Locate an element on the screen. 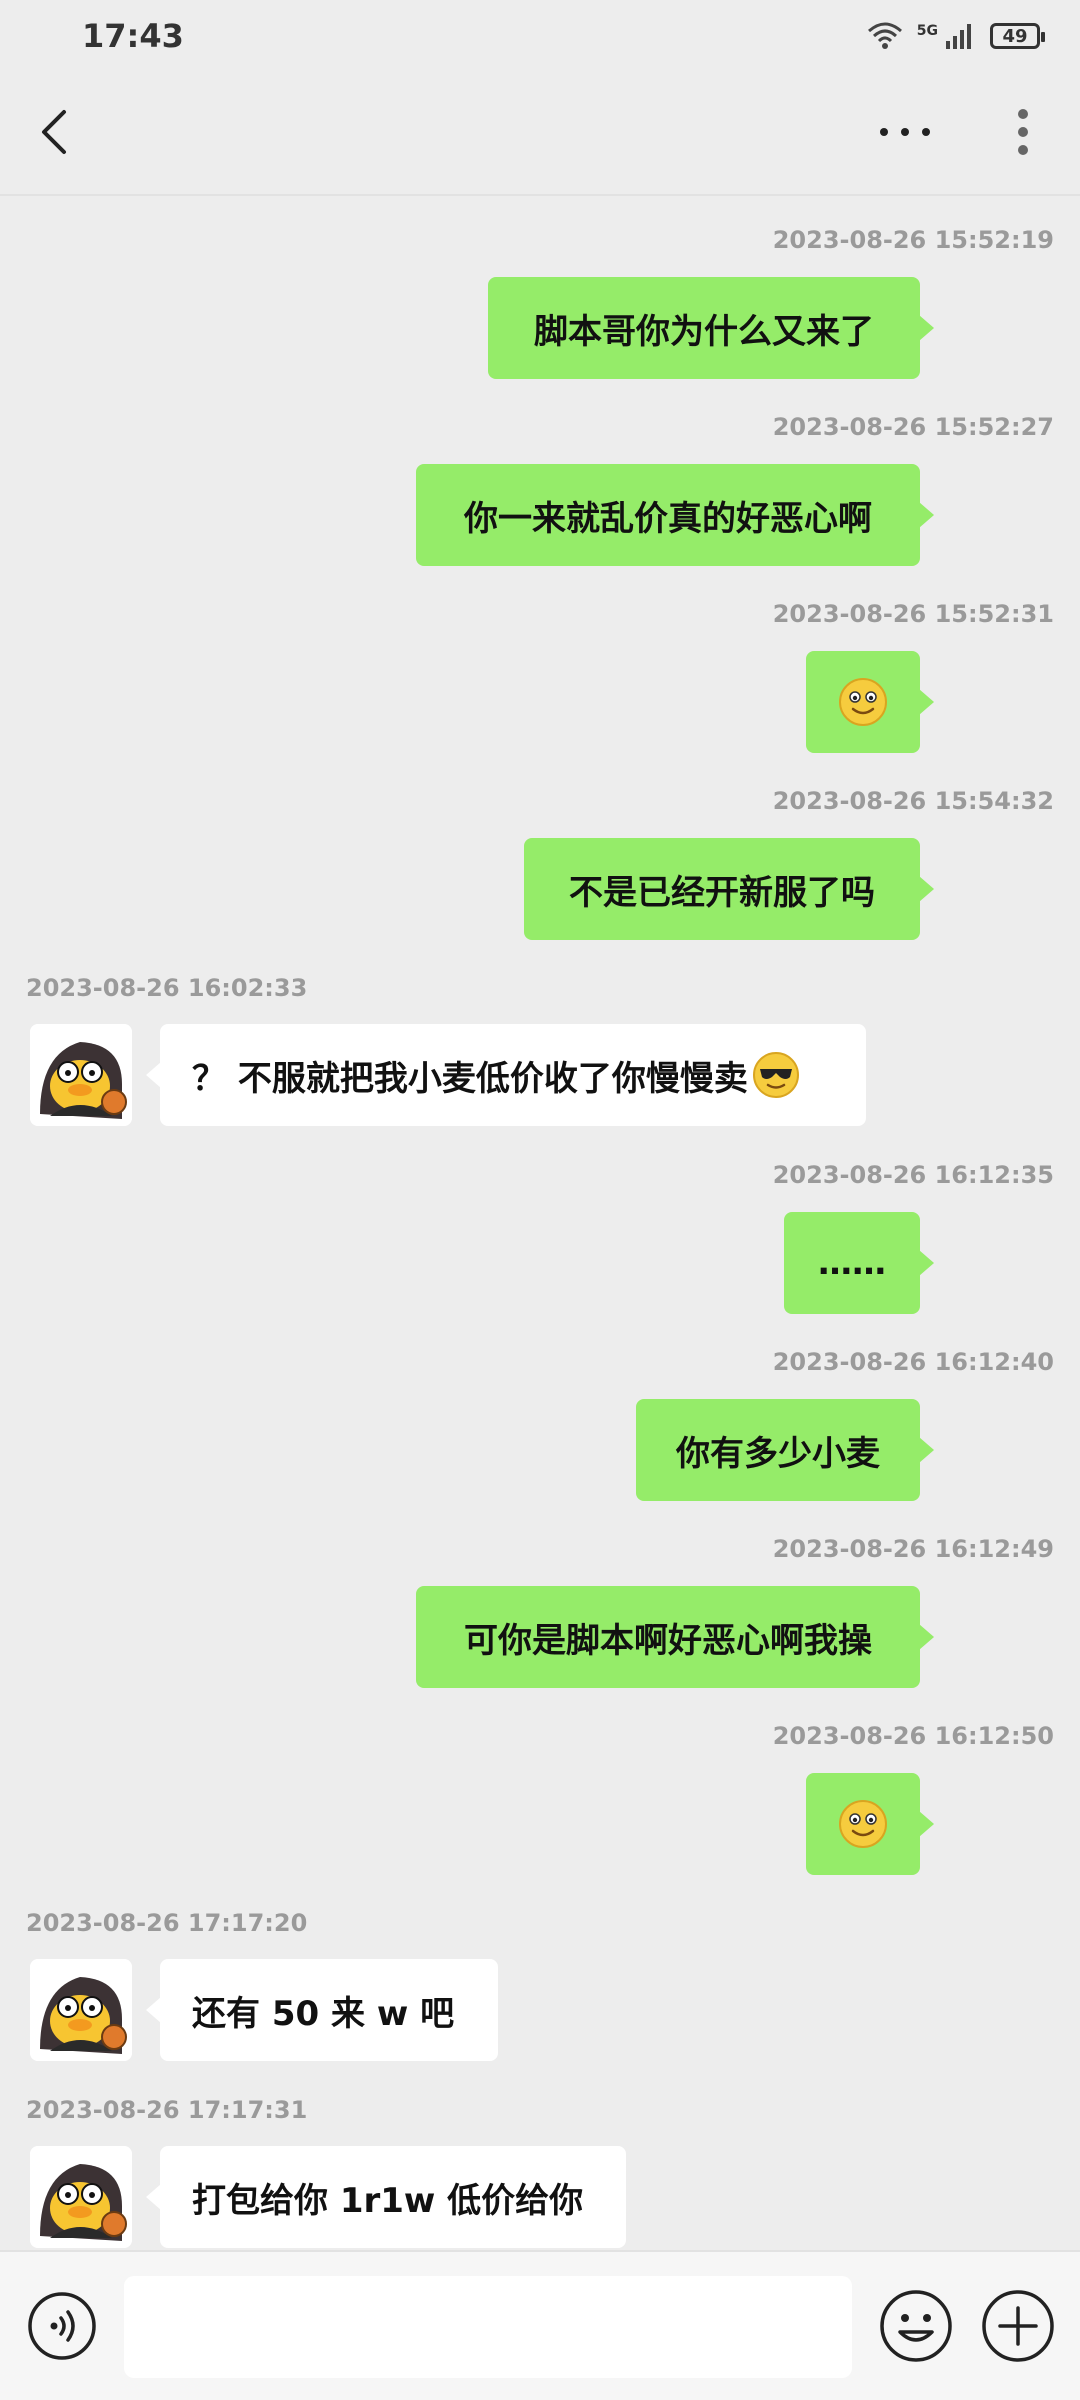 The width and height of the screenshot is (1080, 2400). battery-icon: 49 is located at coordinates (1017, 36).